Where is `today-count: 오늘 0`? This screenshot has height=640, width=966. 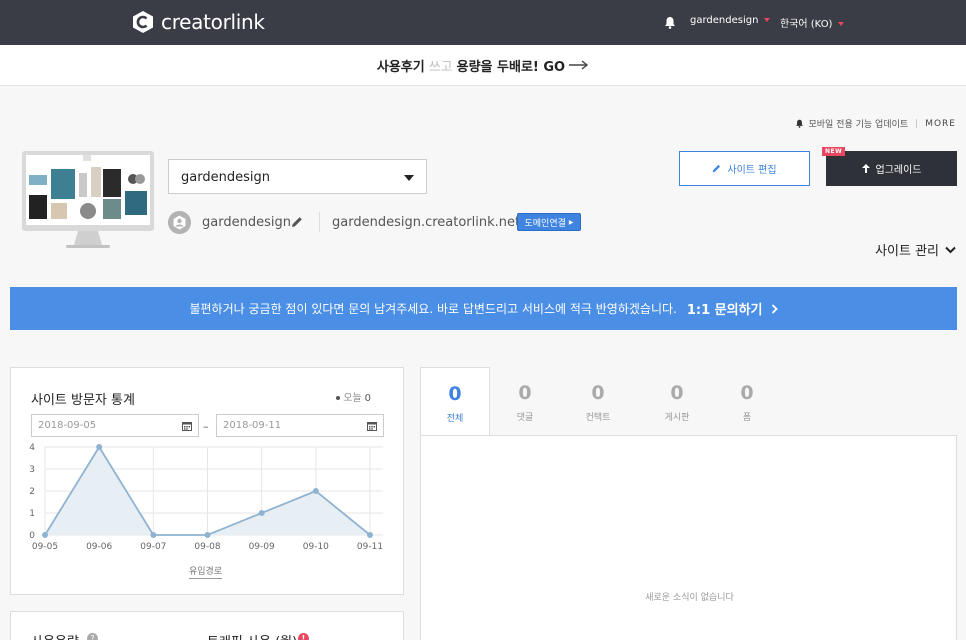 today-count: 오늘 0 is located at coordinates (353, 396).